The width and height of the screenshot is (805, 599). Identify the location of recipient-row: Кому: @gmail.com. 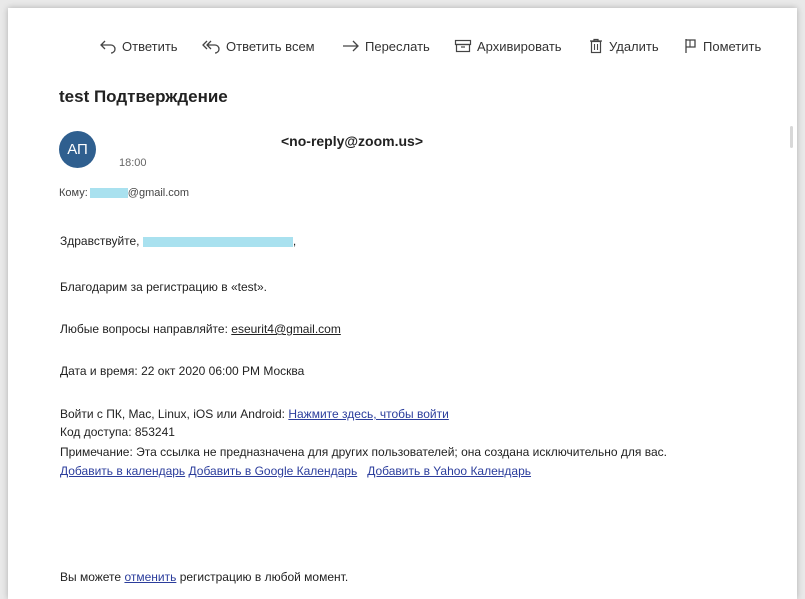
(124, 193).